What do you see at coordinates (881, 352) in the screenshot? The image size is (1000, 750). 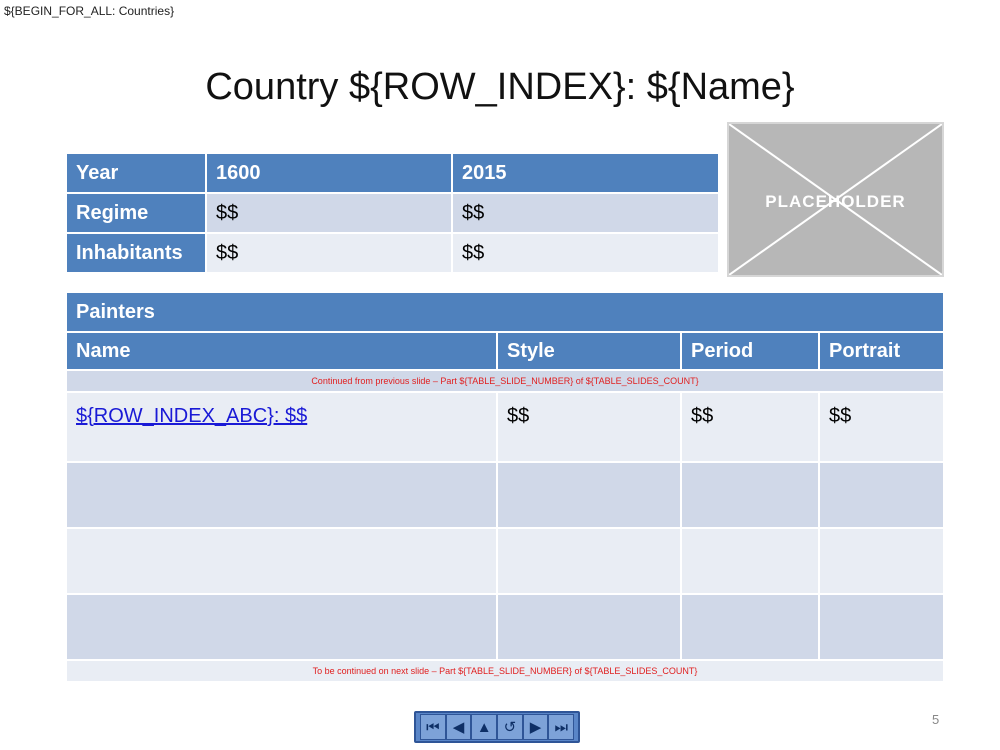 I see `header-portrait: Portrait` at bounding box center [881, 352].